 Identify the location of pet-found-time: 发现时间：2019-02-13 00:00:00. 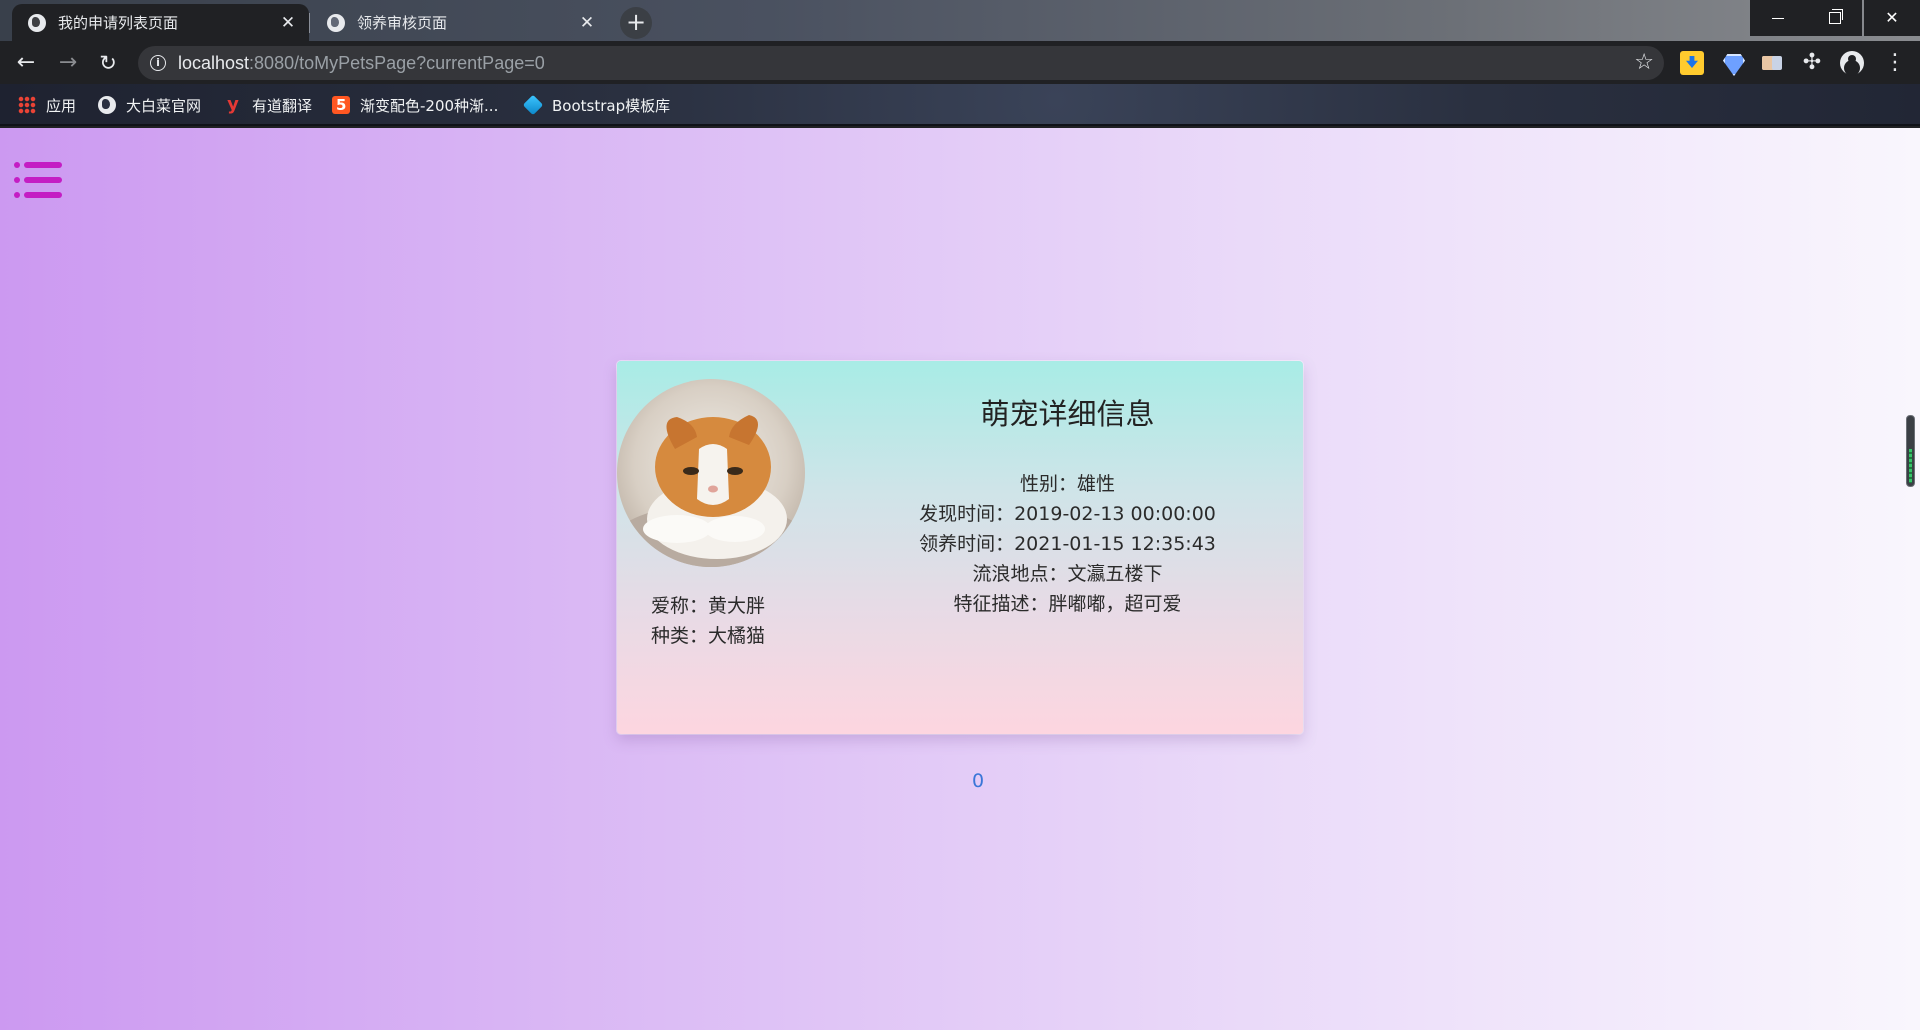
(1067, 514).